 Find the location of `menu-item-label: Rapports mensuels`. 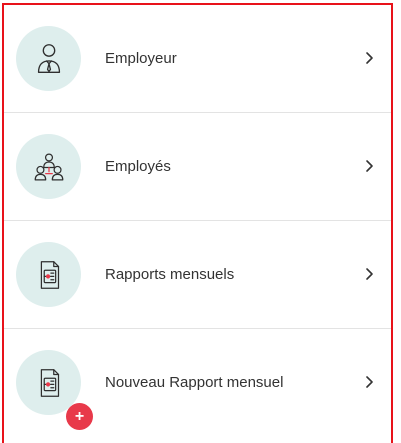

menu-item-label: Rapports mensuels is located at coordinates (170, 274).